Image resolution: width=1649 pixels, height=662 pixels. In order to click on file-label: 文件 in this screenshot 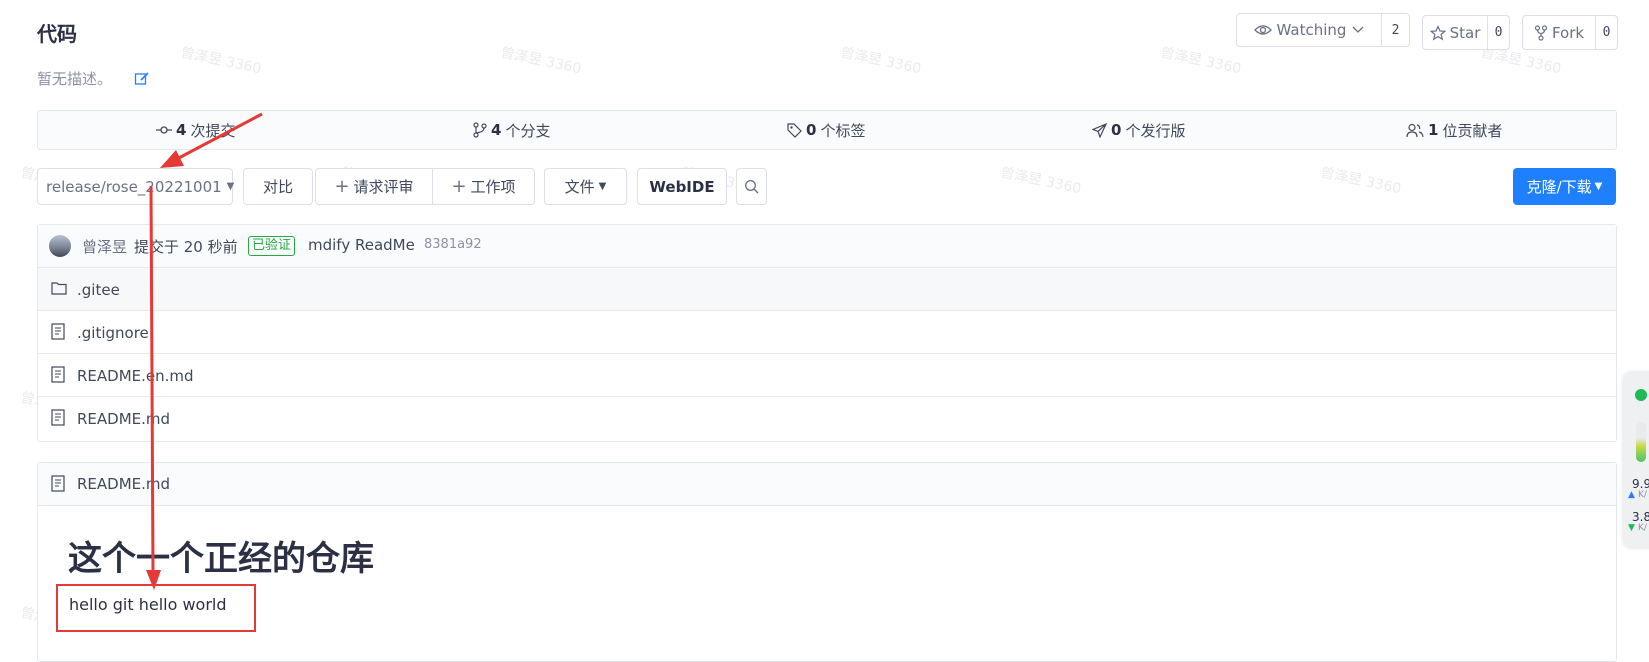, I will do `click(579, 187)`.